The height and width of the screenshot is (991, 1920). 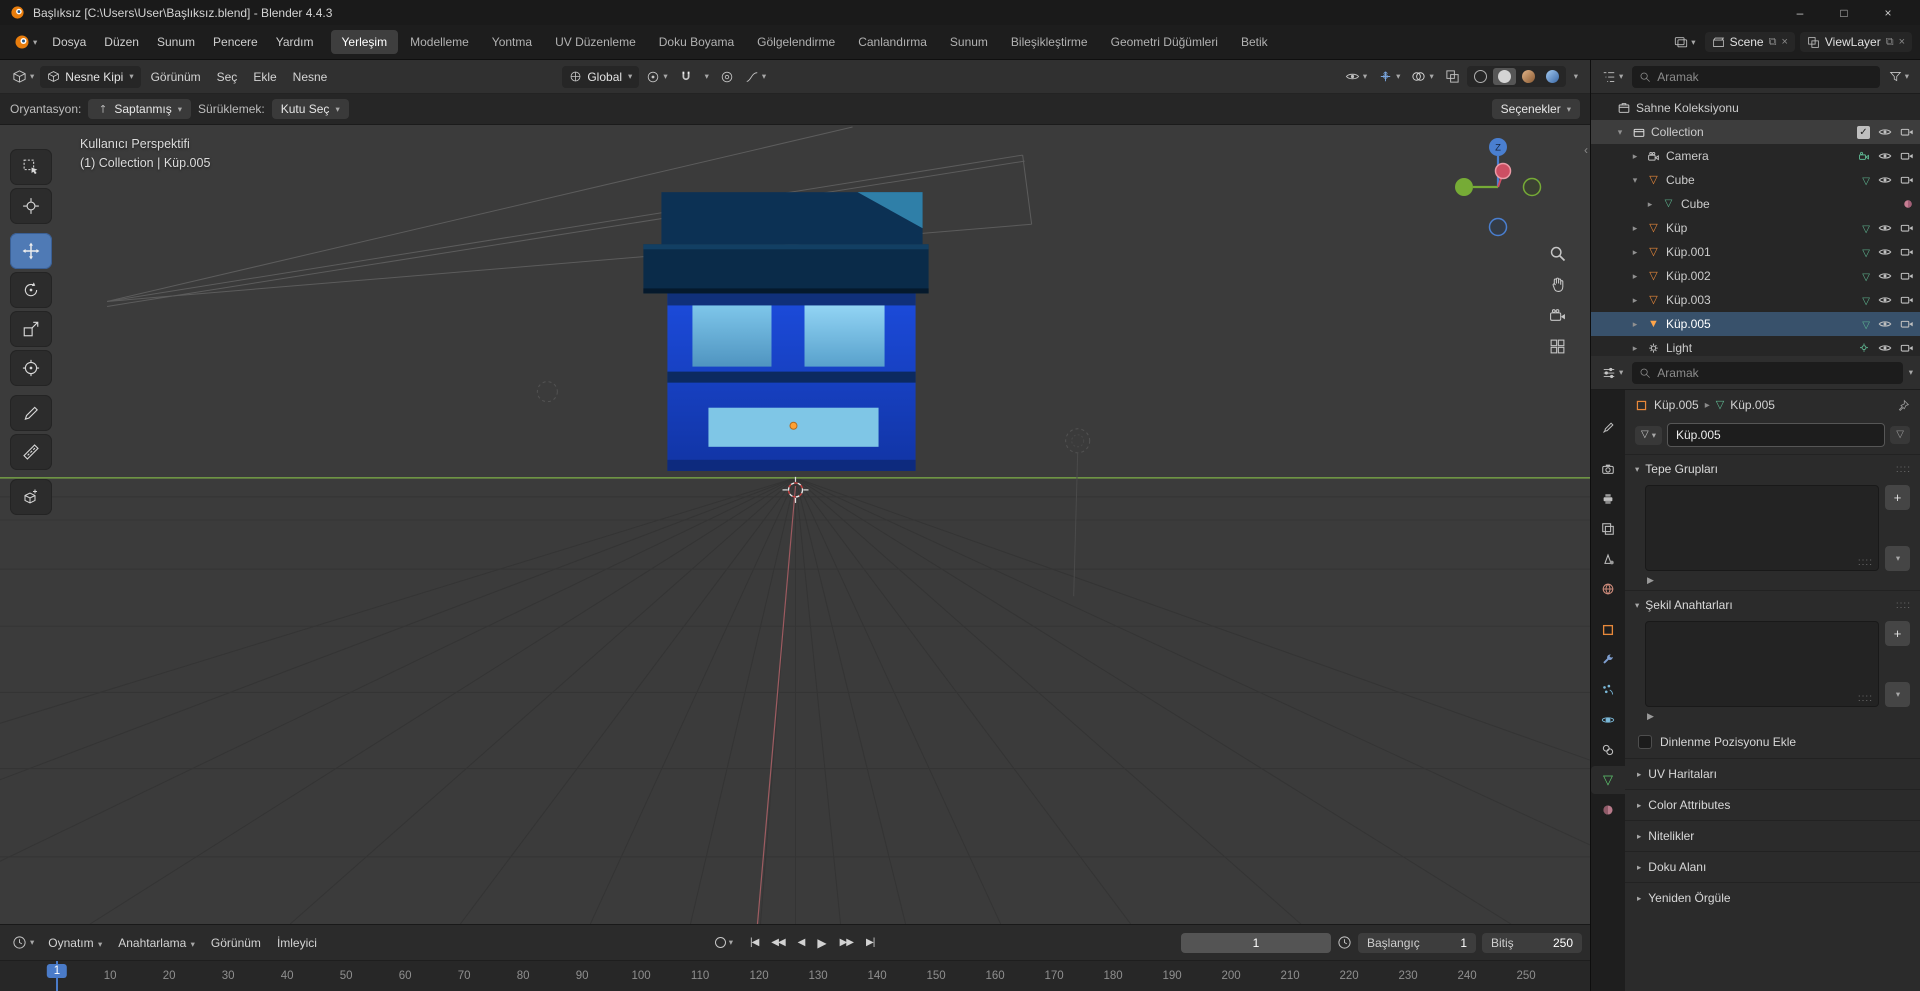 I want to click on navigation-gizmo: Z, so click(x=1498, y=187).